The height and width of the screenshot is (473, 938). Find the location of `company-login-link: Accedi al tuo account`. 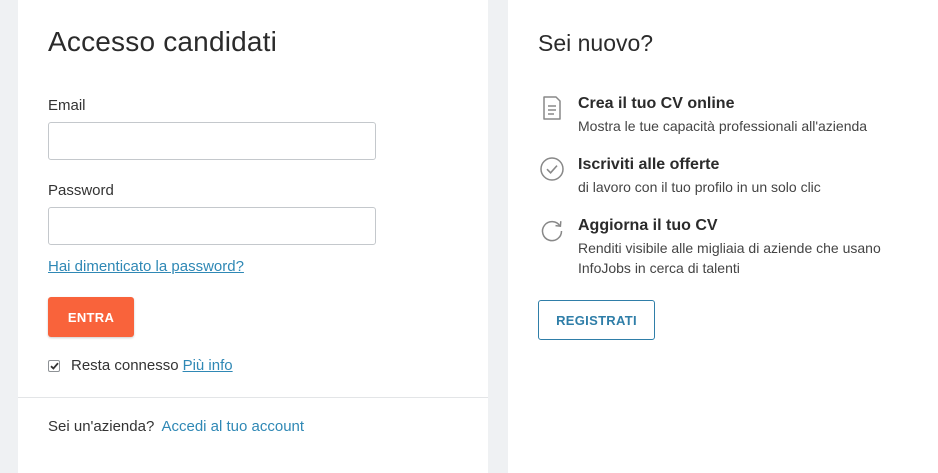

company-login-link: Accedi al tuo account is located at coordinates (232, 426).